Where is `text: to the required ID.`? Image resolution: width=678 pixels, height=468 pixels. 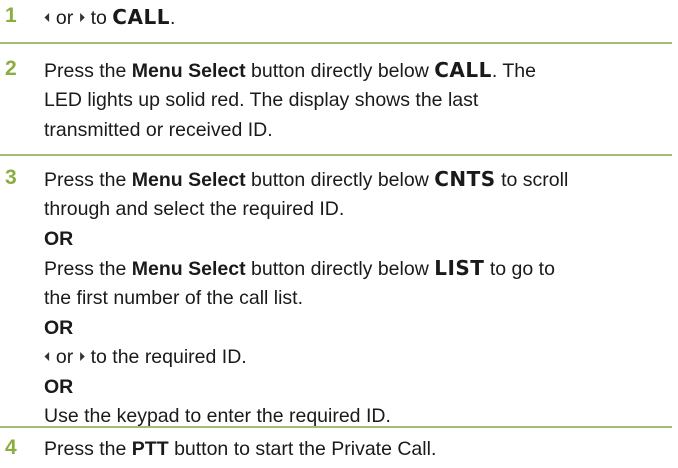 text: to the required ID. is located at coordinates (168, 357).